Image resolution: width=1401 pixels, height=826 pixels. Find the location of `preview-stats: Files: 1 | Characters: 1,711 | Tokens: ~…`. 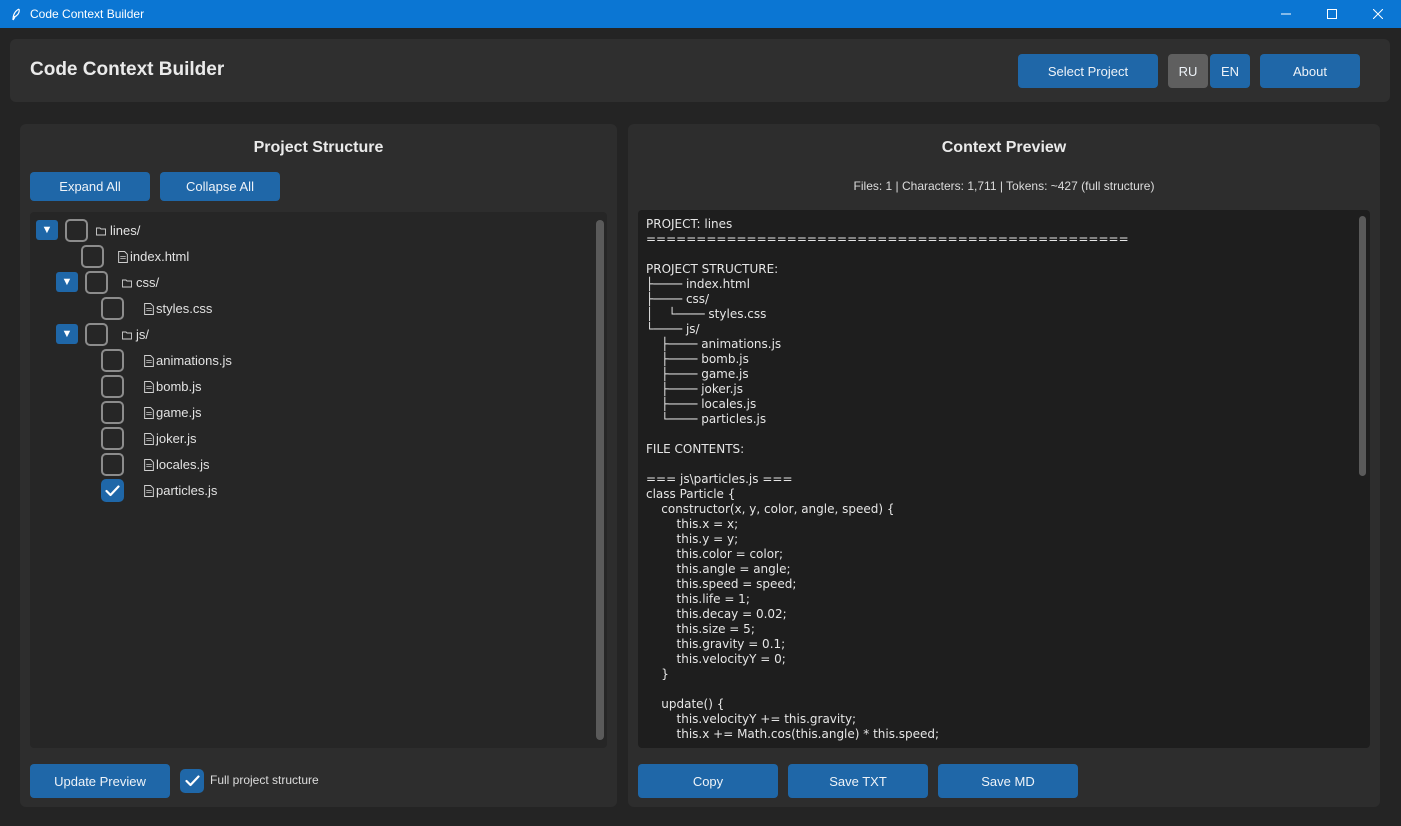

preview-stats: Files: 1 | Characters: 1,711 | Tokens: ~… is located at coordinates (1004, 186).